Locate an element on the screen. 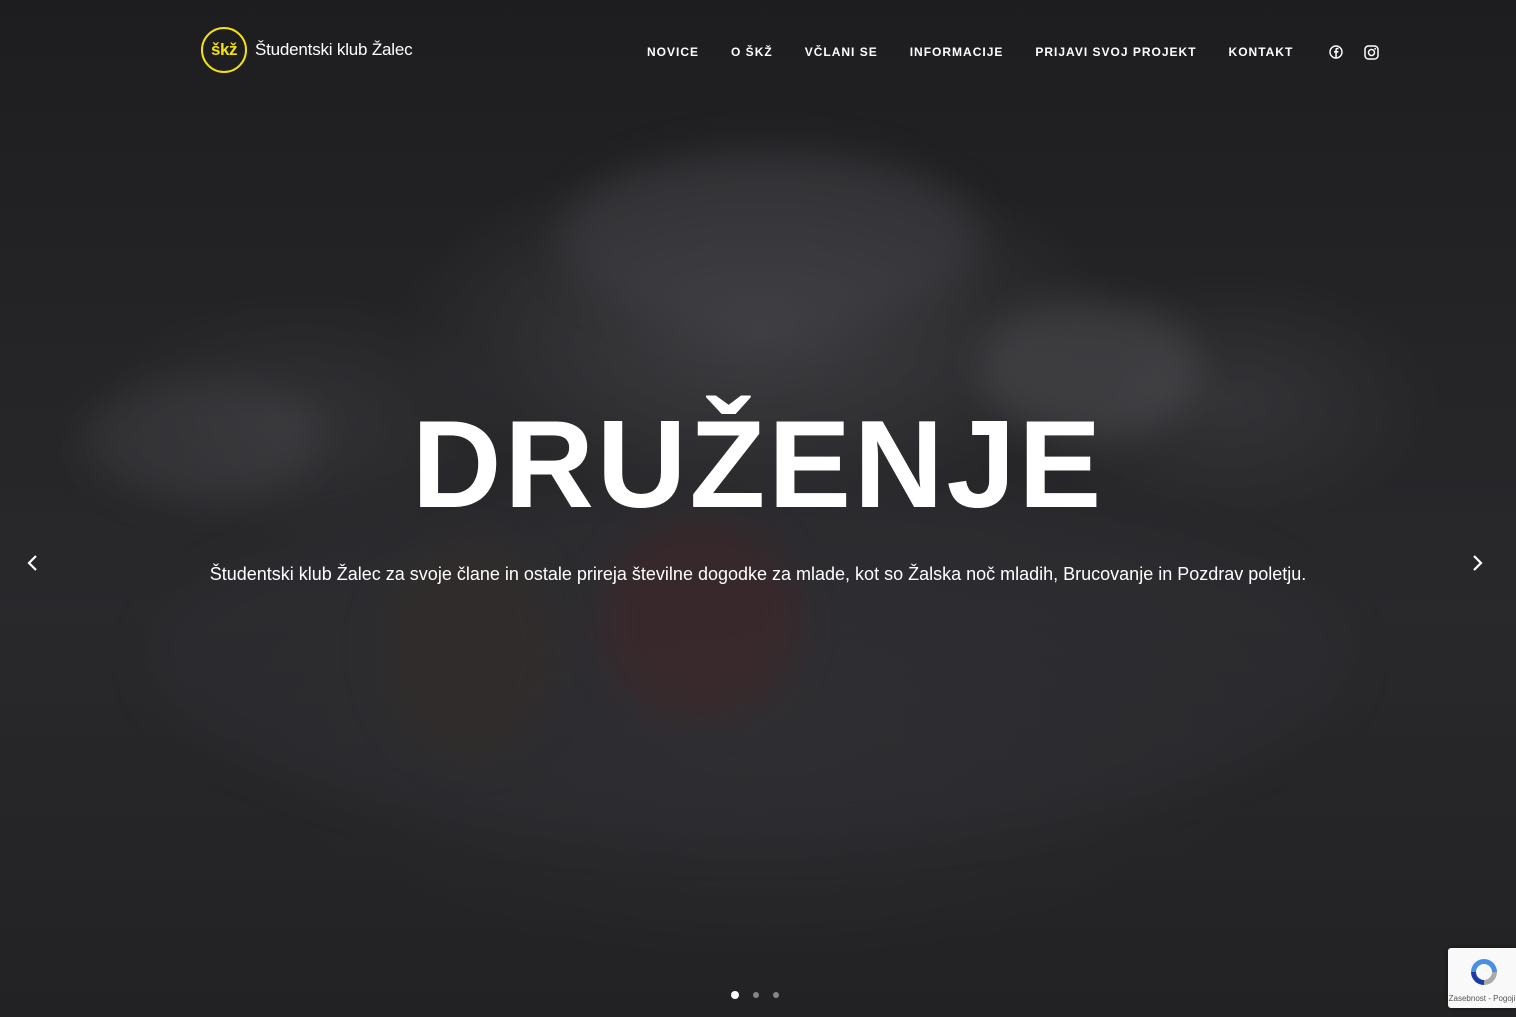 The width and height of the screenshot is (1516, 1017). recaptcha-text: Zasebnost - Pogoji is located at coordinates (1482, 998).